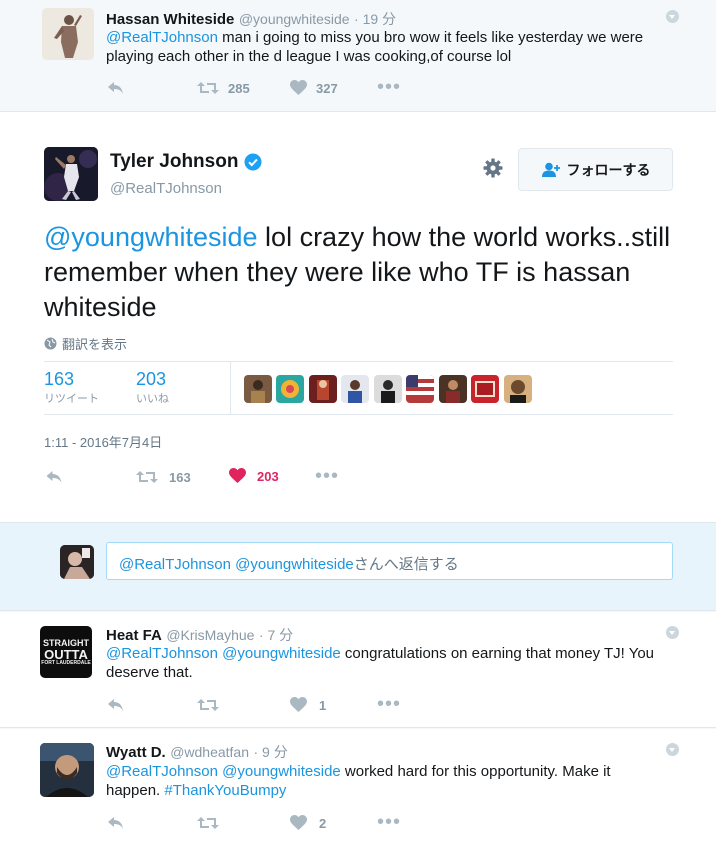 This screenshot has height=850, width=716. I want to click on like-stat: 203 いいね, so click(152, 387).